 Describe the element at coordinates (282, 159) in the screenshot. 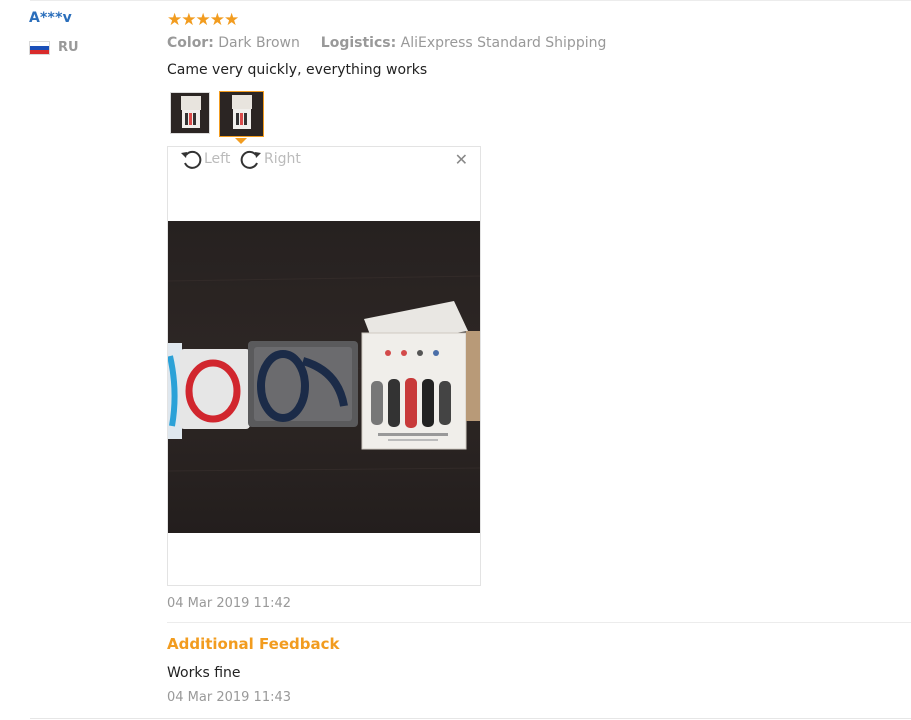

I see `rotate-right-label: Right` at that location.